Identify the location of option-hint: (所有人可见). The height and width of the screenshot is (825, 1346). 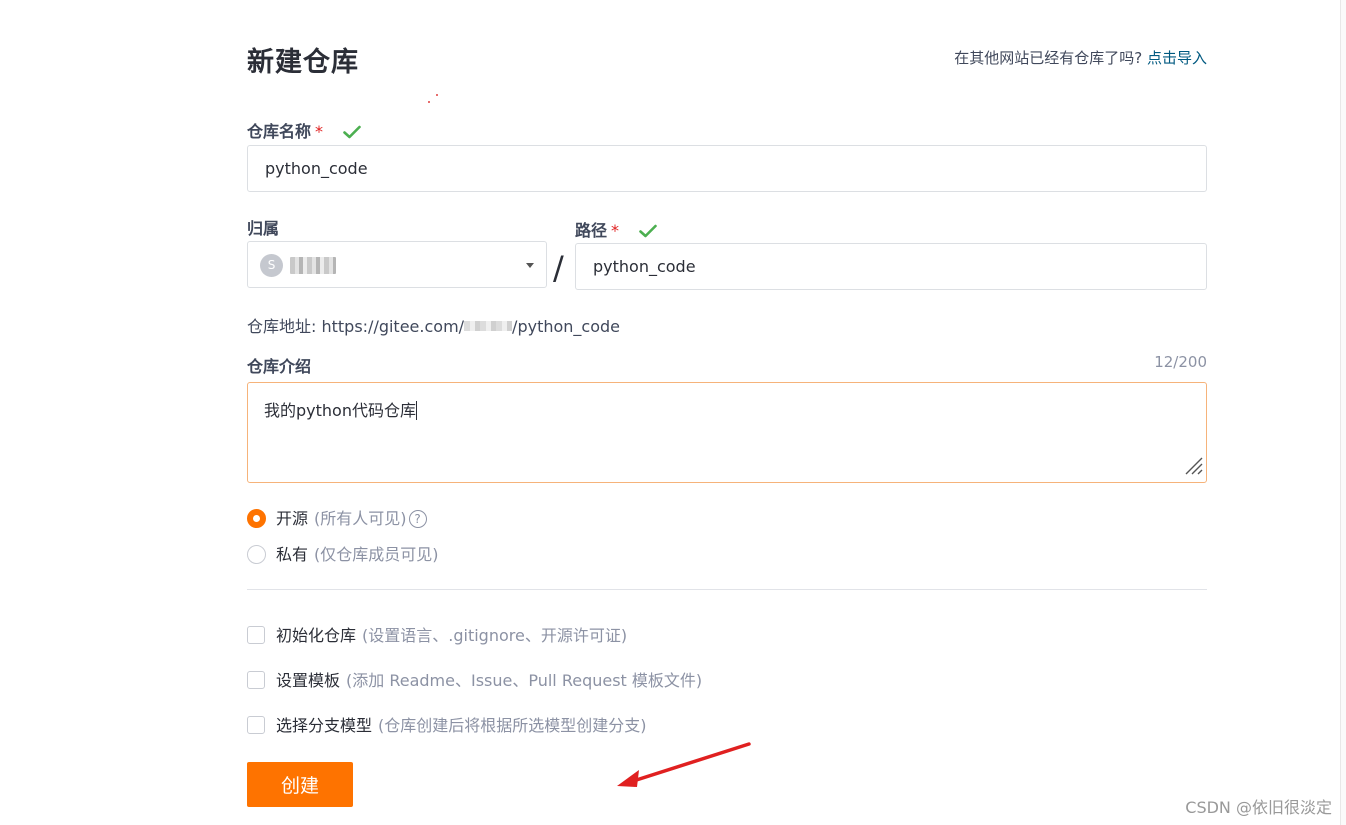
(360, 518).